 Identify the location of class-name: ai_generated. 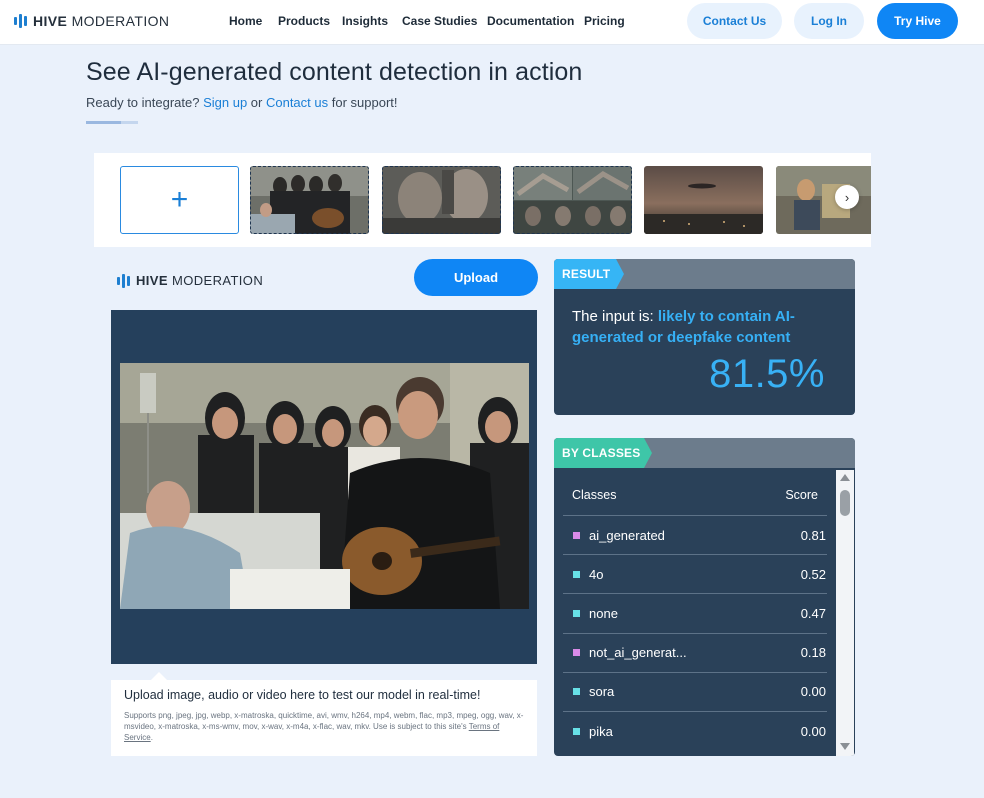
(627, 535).